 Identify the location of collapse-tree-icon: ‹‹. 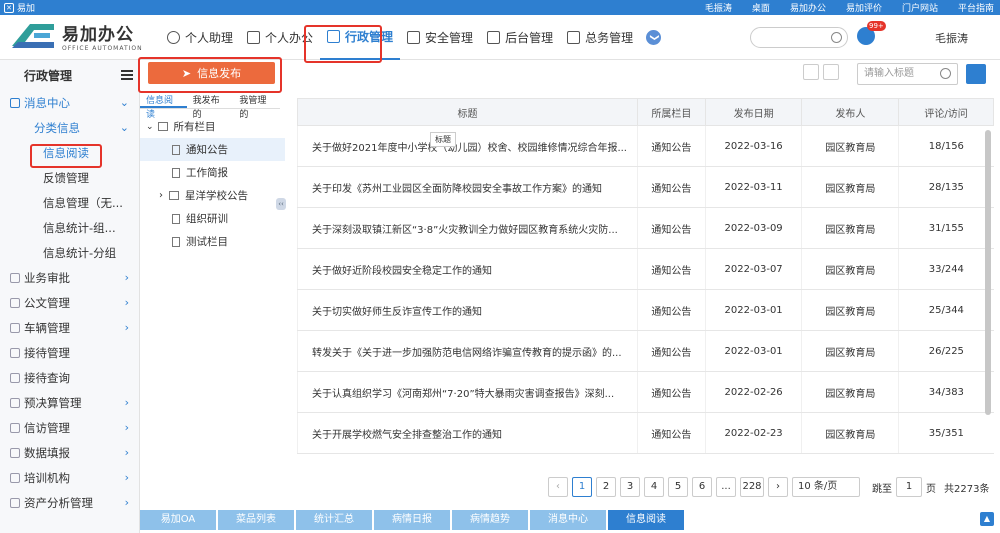
(281, 204).